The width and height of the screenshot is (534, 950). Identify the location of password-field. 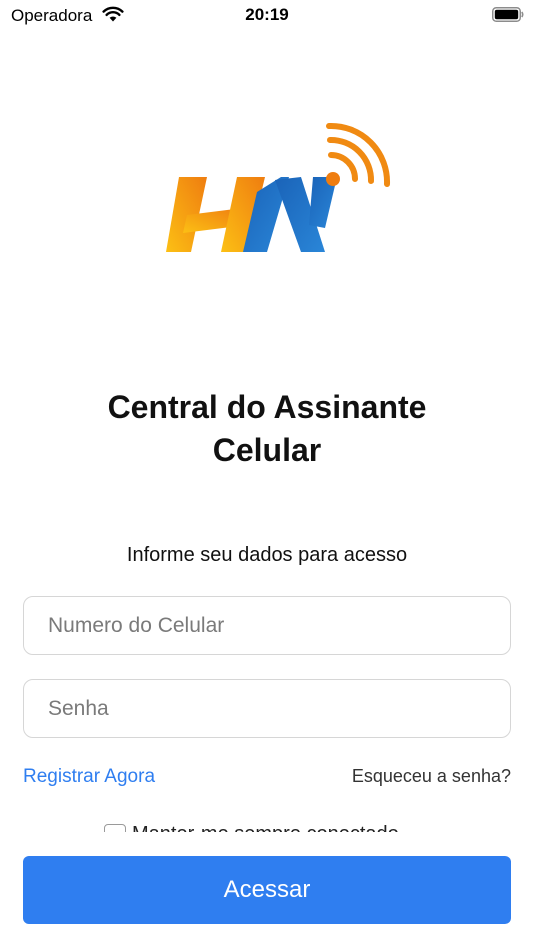
(267, 708).